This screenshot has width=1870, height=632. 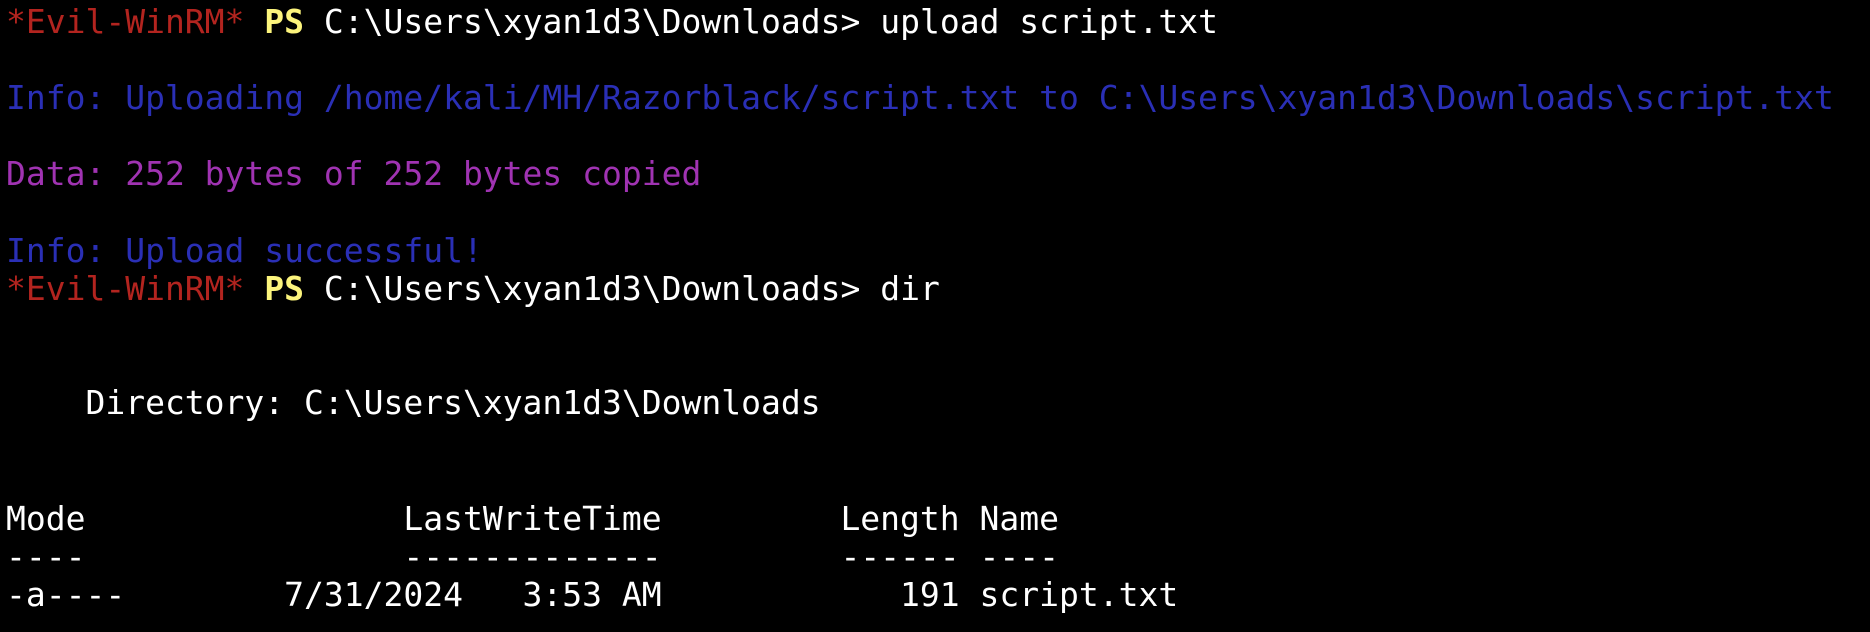 I want to click on info-success-message: Info: Upload successful!, so click(x=244, y=250).